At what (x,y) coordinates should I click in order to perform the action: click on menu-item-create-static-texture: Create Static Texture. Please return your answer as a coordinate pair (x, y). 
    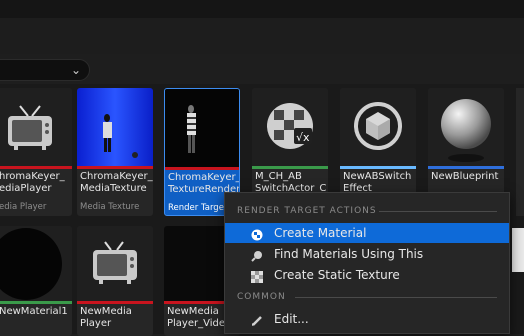
    Looking at the image, I should click on (367, 275).